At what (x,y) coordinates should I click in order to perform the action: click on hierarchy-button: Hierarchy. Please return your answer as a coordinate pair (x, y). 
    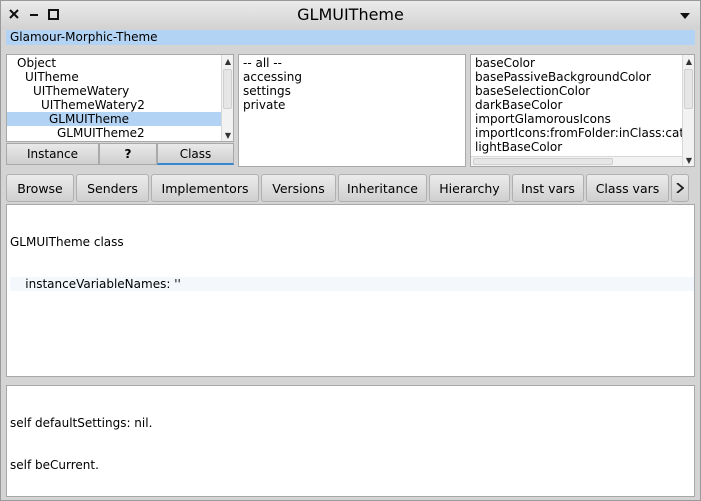
    Looking at the image, I should click on (469, 188).